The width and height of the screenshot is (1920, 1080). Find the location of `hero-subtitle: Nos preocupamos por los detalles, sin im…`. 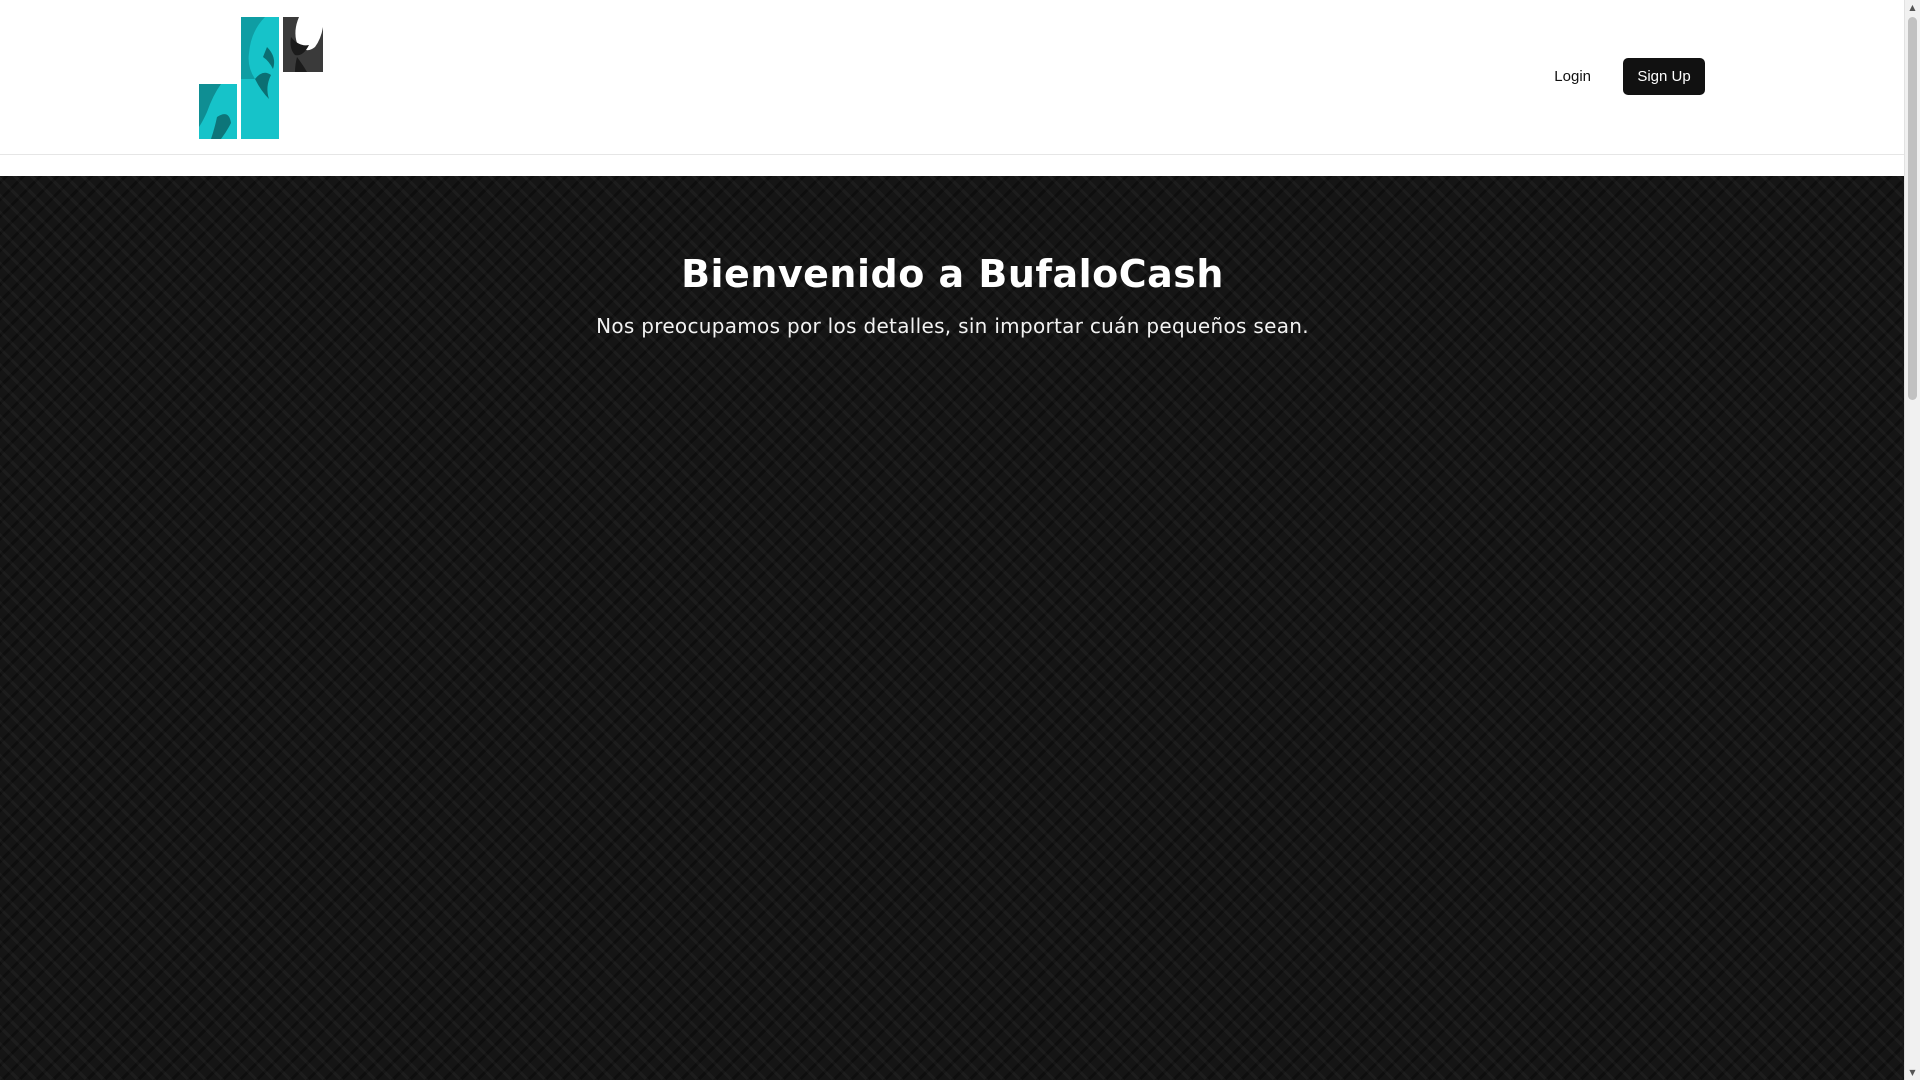

hero-subtitle: Nos preocupamos por los detalles, sin im… is located at coordinates (952, 326).